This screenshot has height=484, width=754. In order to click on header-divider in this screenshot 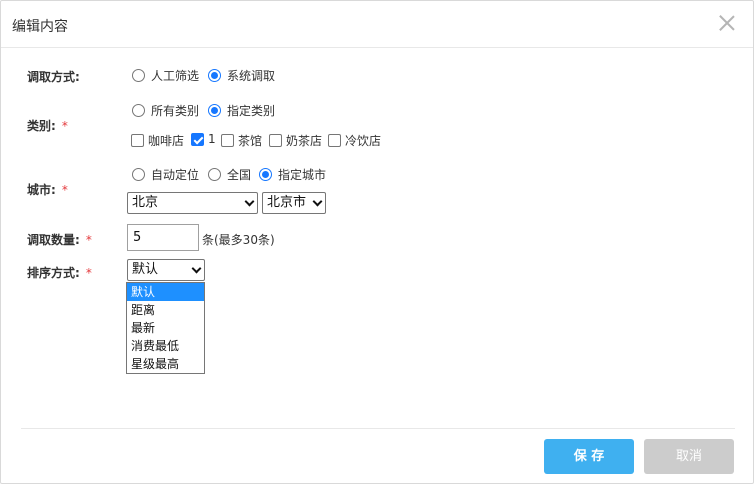, I will do `click(377, 47)`.